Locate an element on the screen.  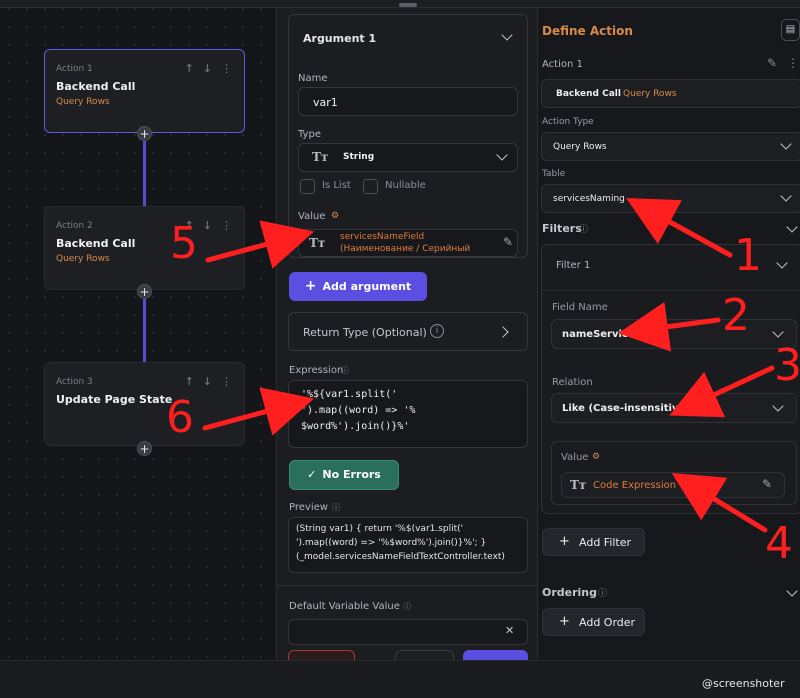
value-section: Value ⚙ Tт Code Expression ✎ is located at coordinates (674, 473).